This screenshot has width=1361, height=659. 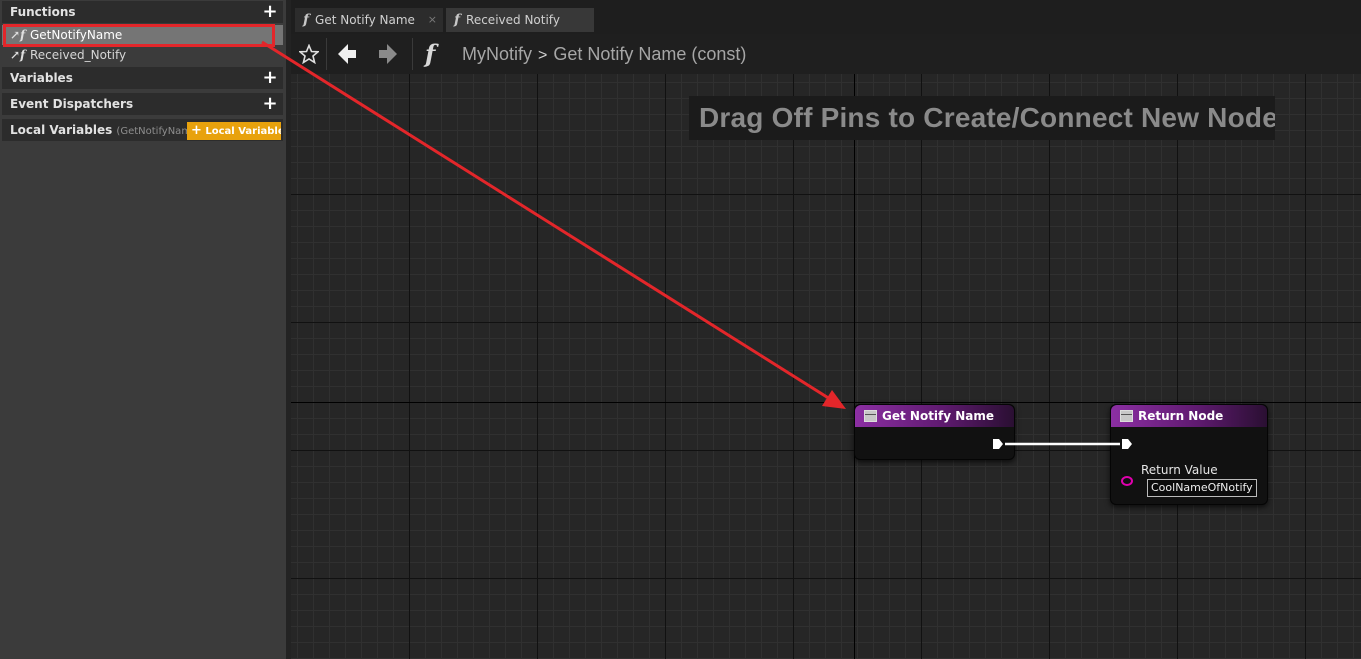 I want to click on tab-get-notify-name: f Get Notify Name ×, so click(x=369, y=20).